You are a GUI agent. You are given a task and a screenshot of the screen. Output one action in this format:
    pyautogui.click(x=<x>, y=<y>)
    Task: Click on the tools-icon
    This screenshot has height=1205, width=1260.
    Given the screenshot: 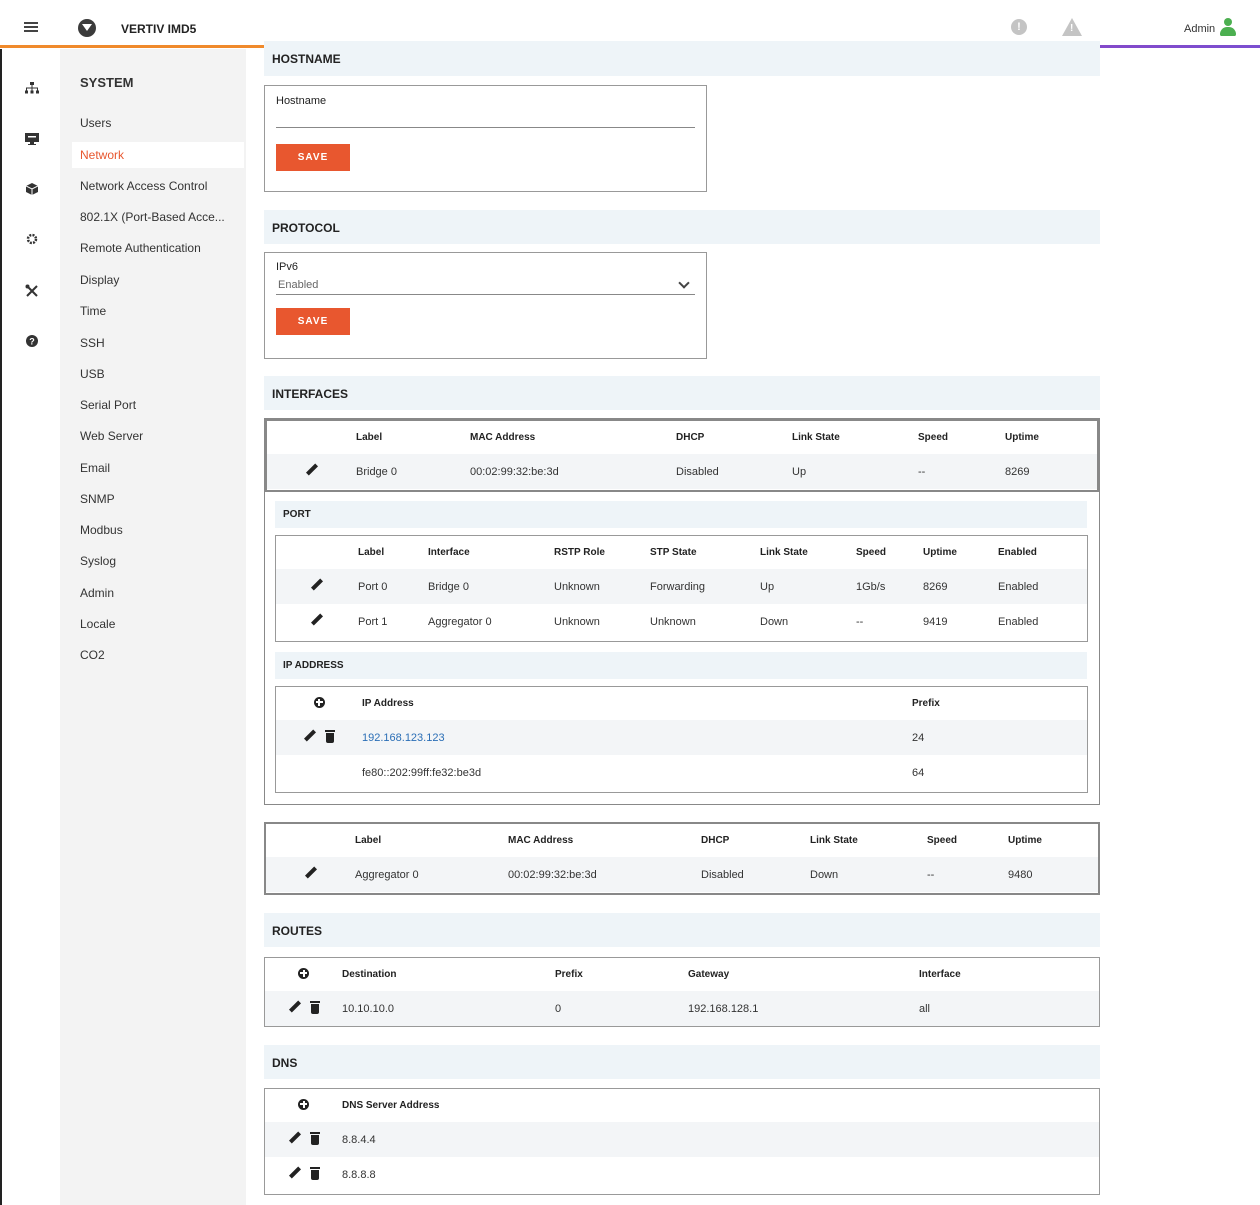 What is the action you would take?
    pyautogui.click(x=32, y=292)
    